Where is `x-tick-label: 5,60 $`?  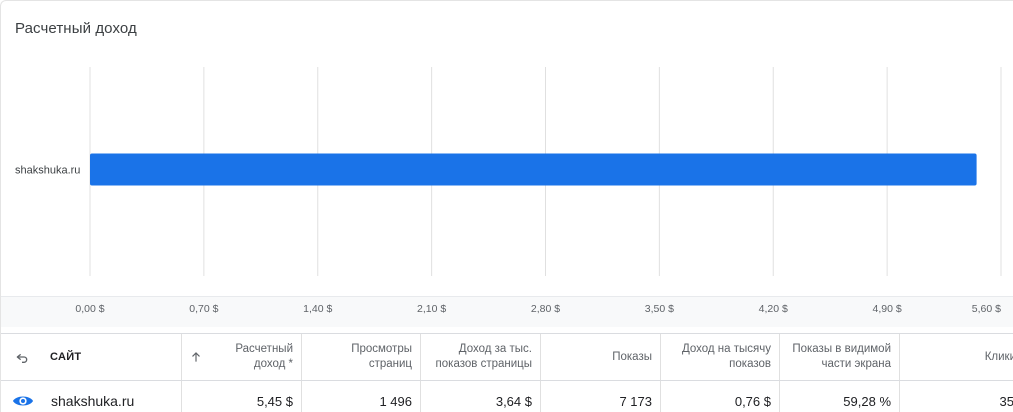 x-tick-label: 5,60 $ is located at coordinates (986, 309).